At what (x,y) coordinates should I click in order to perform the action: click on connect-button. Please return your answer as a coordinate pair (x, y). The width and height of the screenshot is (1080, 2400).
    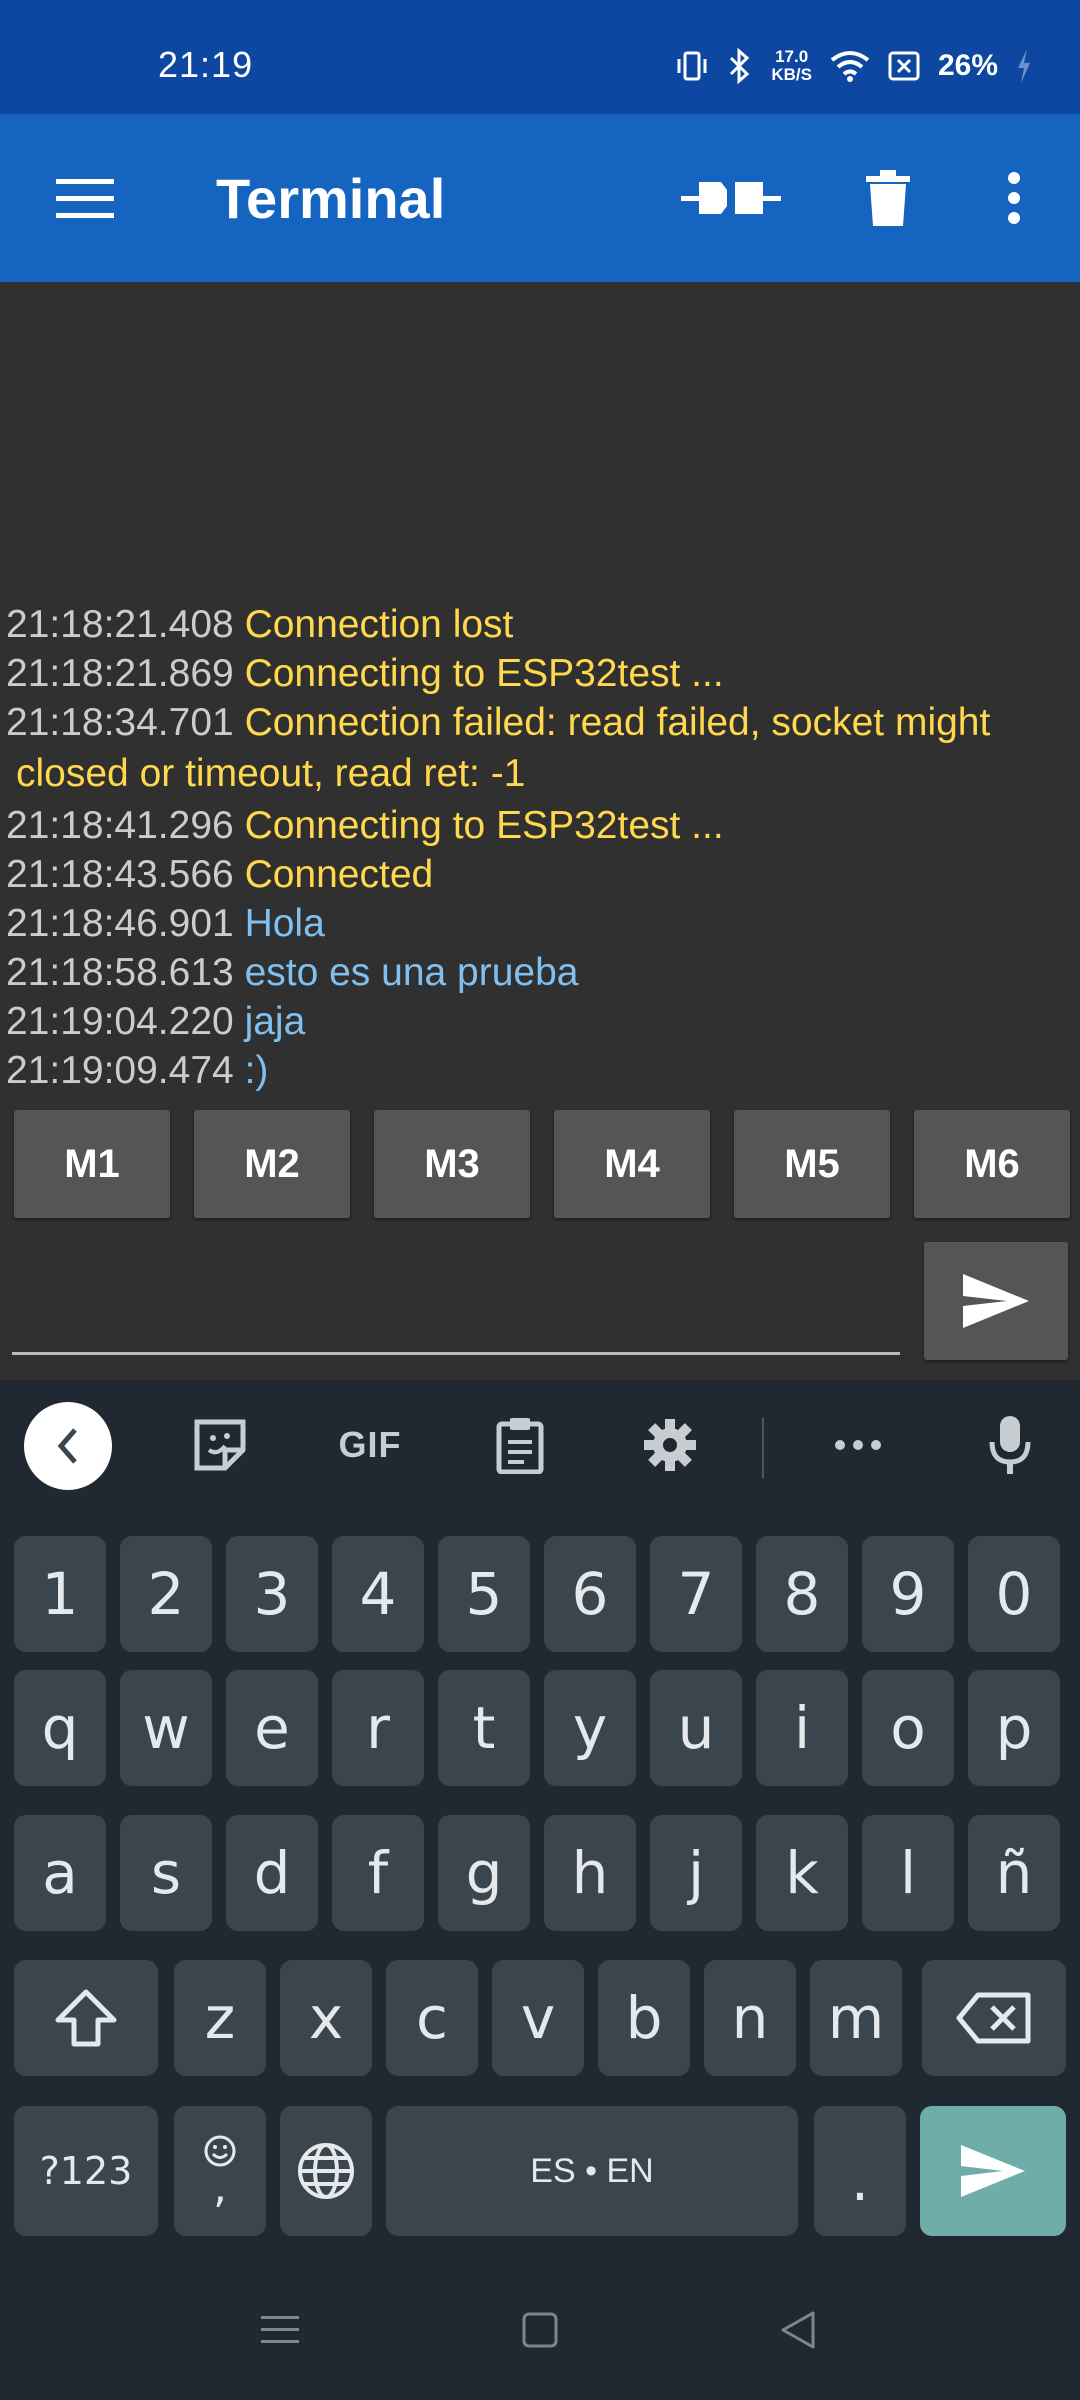
    Looking at the image, I should click on (731, 198).